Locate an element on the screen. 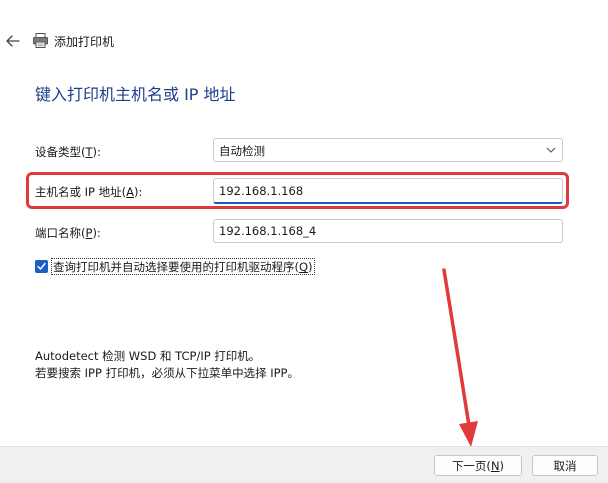 The height and width of the screenshot is (483, 608). info-line-1: Autodetect 检测 WSD 和 TCP/IP 打印机。 is located at coordinates (148, 356).